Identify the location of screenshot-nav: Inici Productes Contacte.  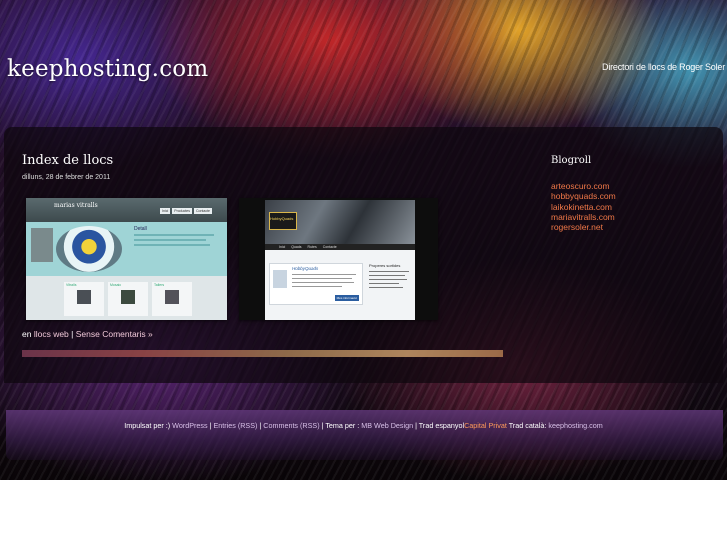
(186, 211).